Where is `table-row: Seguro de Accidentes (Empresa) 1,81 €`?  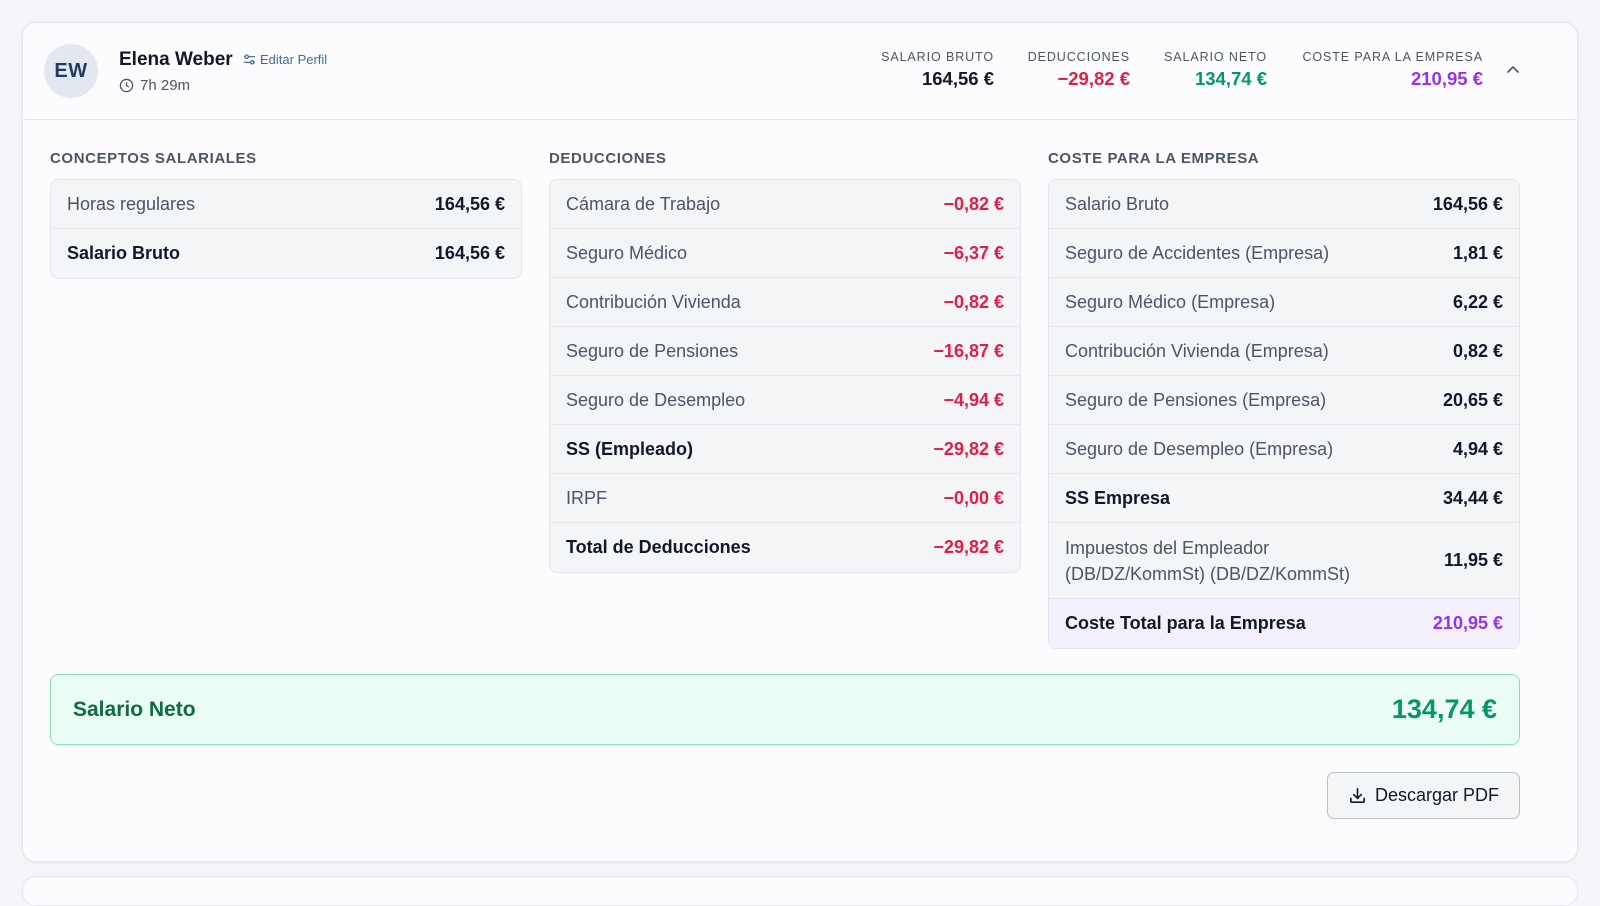 table-row: Seguro de Accidentes (Empresa) 1,81 € is located at coordinates (1284, 253).